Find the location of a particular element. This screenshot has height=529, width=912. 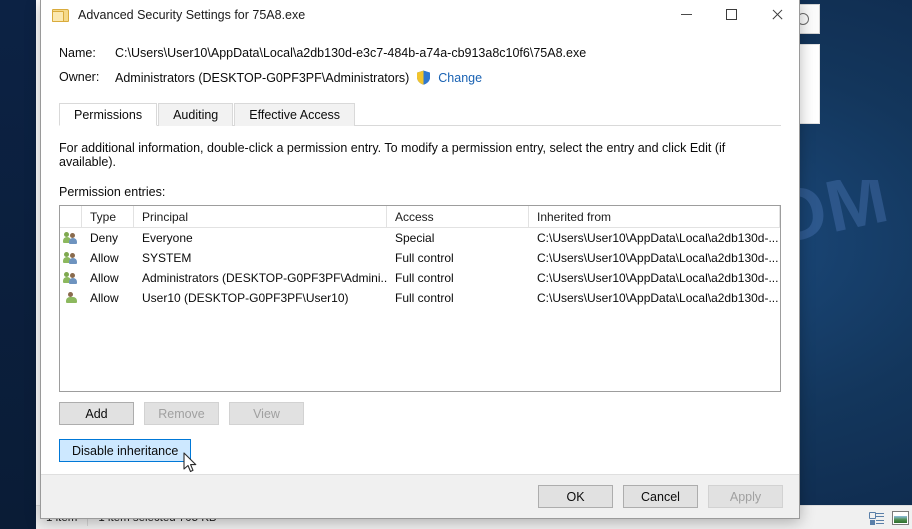

name-label: Name: is located at coordinates (77, 53).